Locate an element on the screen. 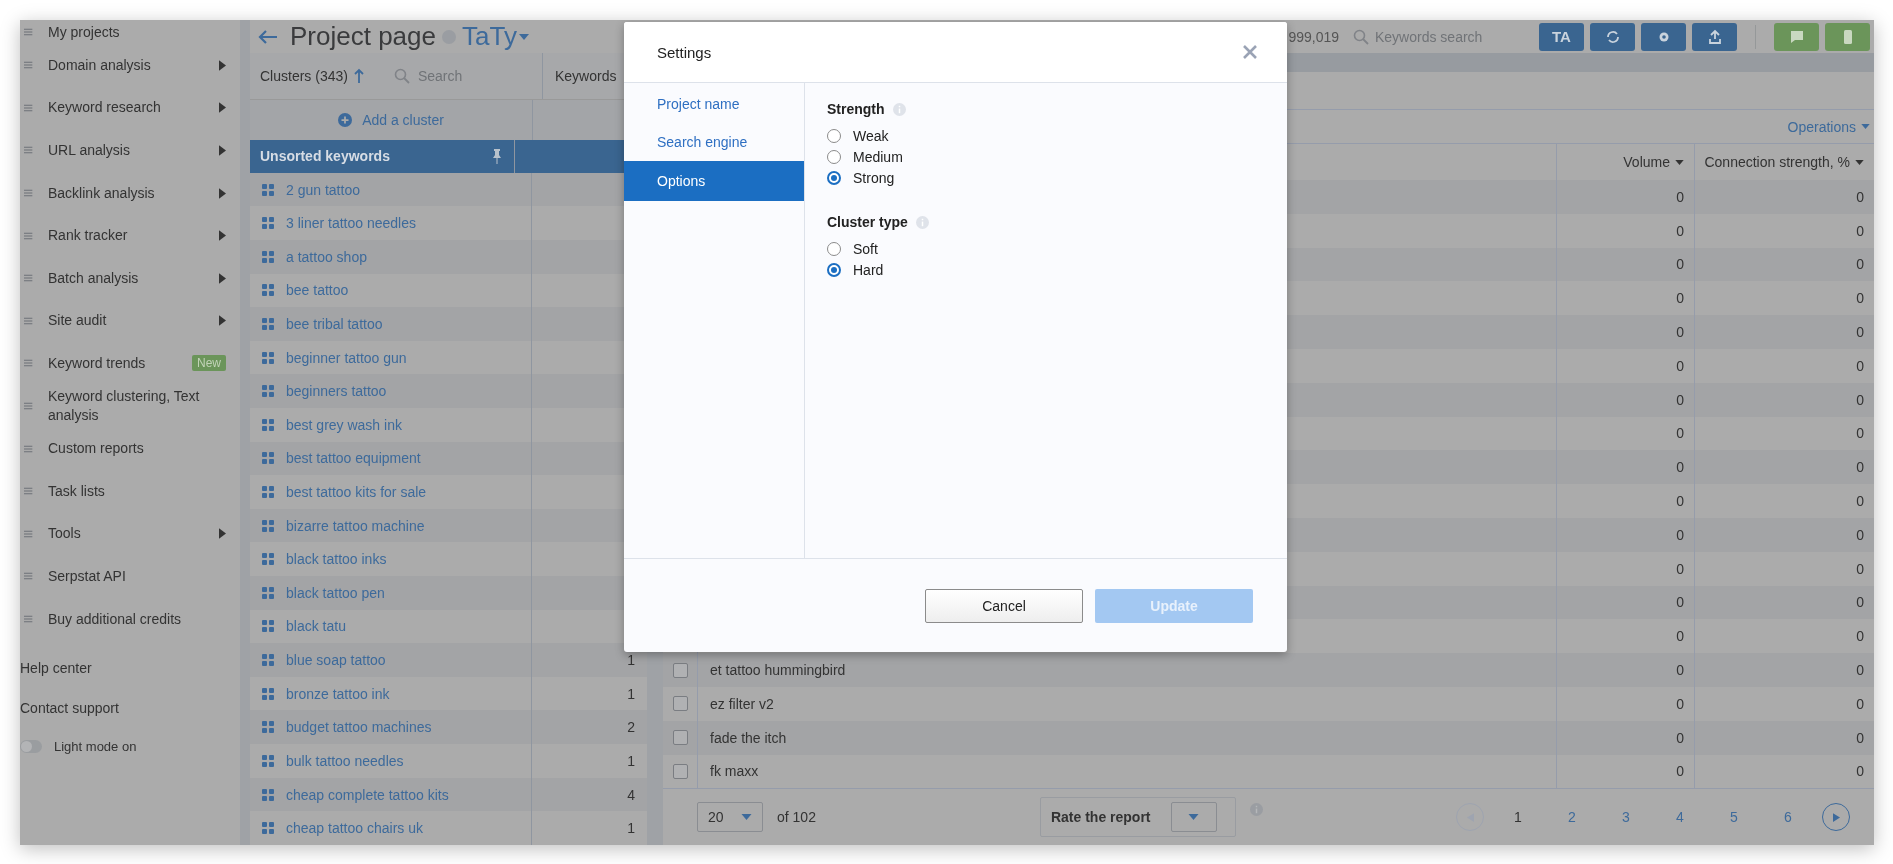 The width and height of the screenshot is (1893, 864). settings-tab: Project name is located at coordinates (714, 104).